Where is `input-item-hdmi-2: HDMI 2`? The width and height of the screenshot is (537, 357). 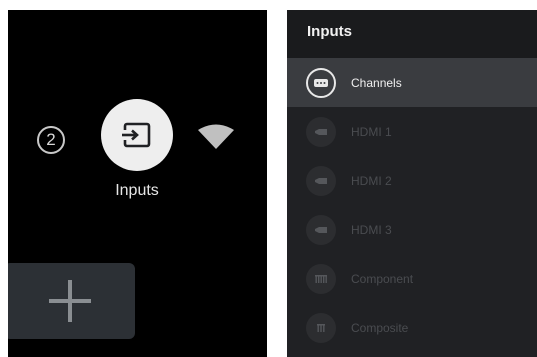 input-item-hdmi-2: HDMI 2 is located at coordinates (412, 180).